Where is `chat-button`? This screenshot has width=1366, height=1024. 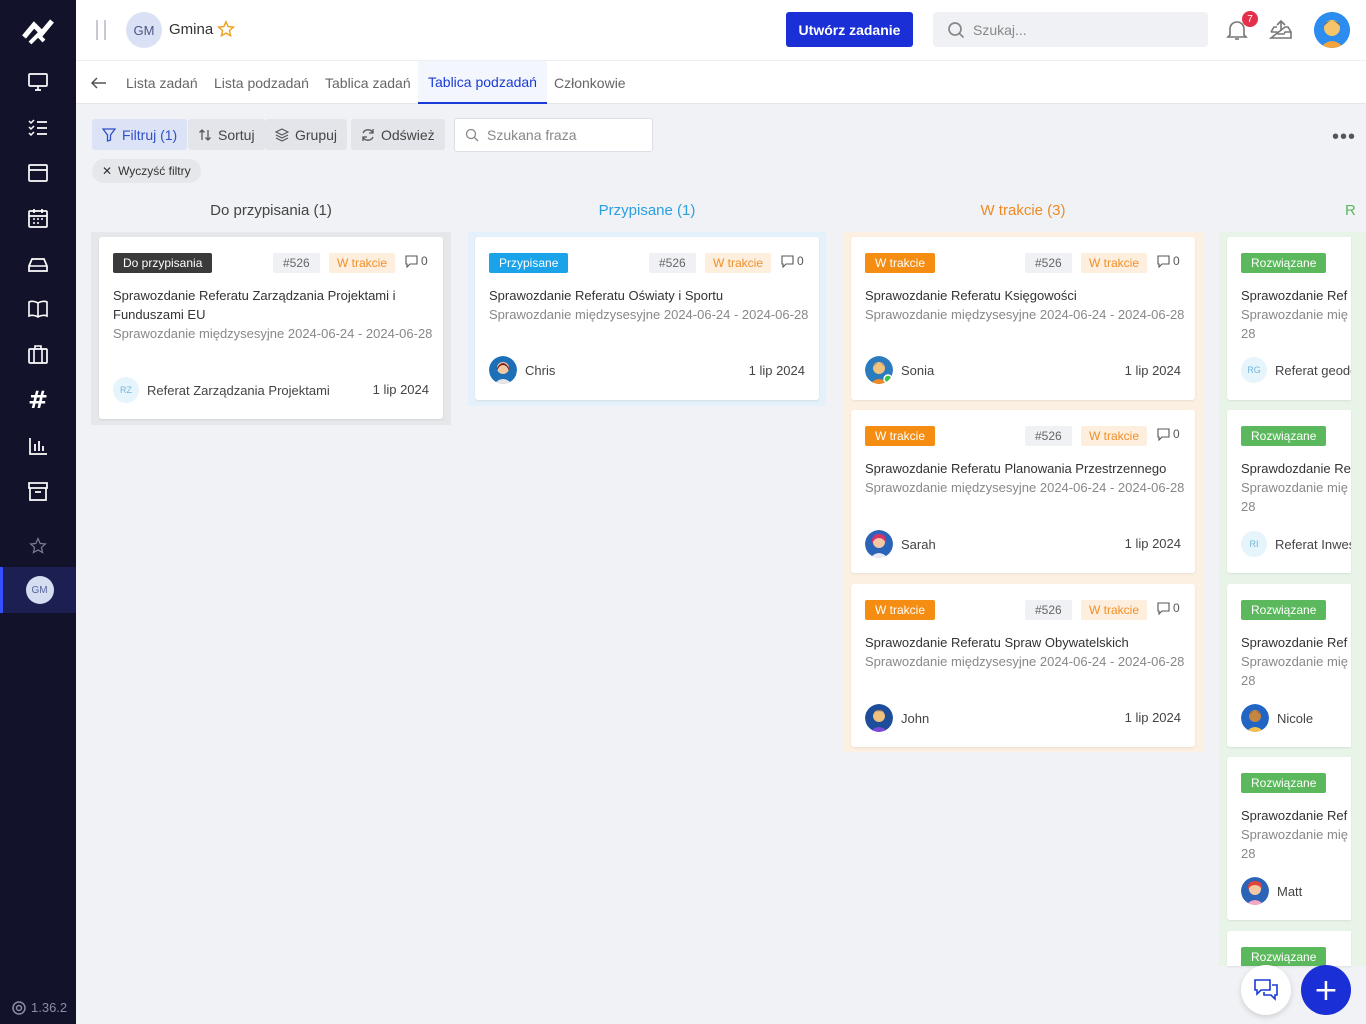 chat-button is located at coordinates (1266, 990).